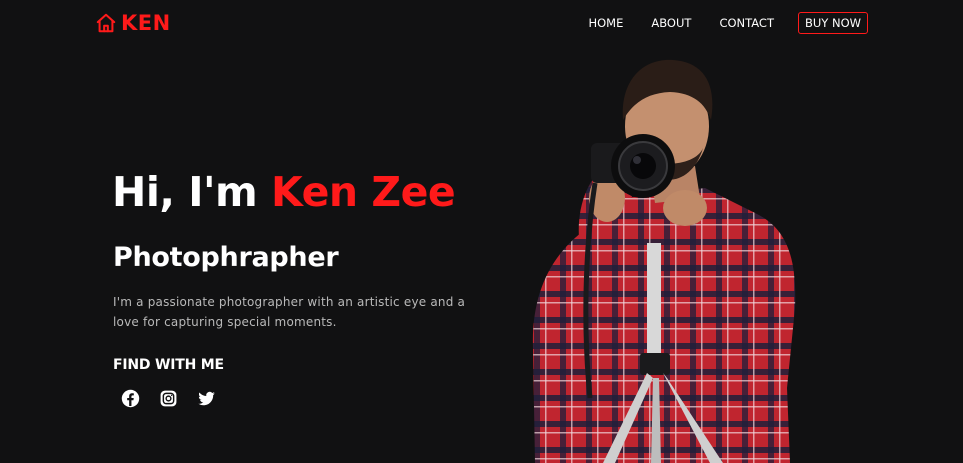 Image resolution: width=963 pixels, height=463 pixels. What do you see at coordinates (106, 23) in the screenshot?
I see `home-icon` at bounding box center [106, 23].